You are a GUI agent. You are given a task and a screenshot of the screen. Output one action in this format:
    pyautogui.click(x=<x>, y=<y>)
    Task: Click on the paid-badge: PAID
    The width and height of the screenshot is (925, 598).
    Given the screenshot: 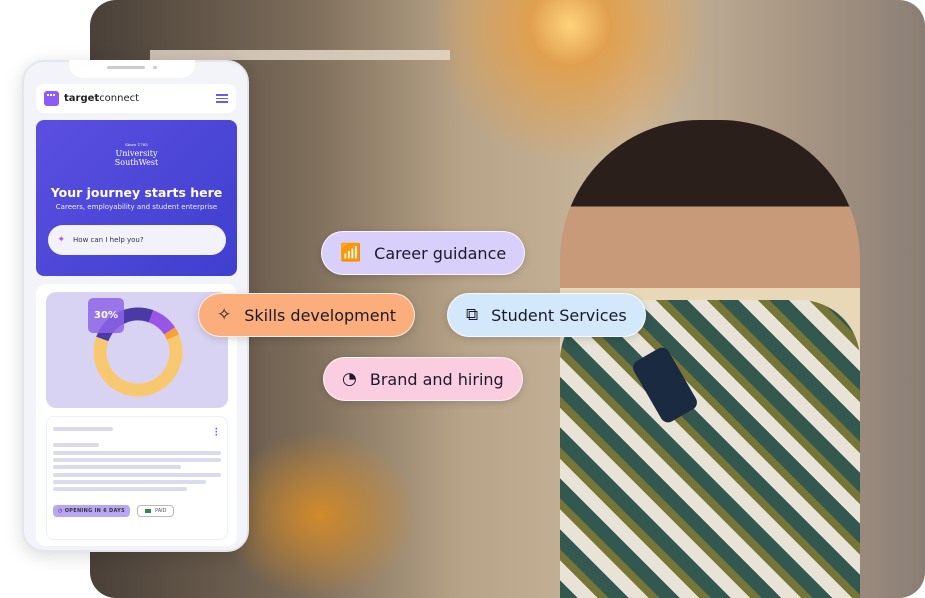 What is the action you would take?
    pyautogui.click(x=156, y=511)
    